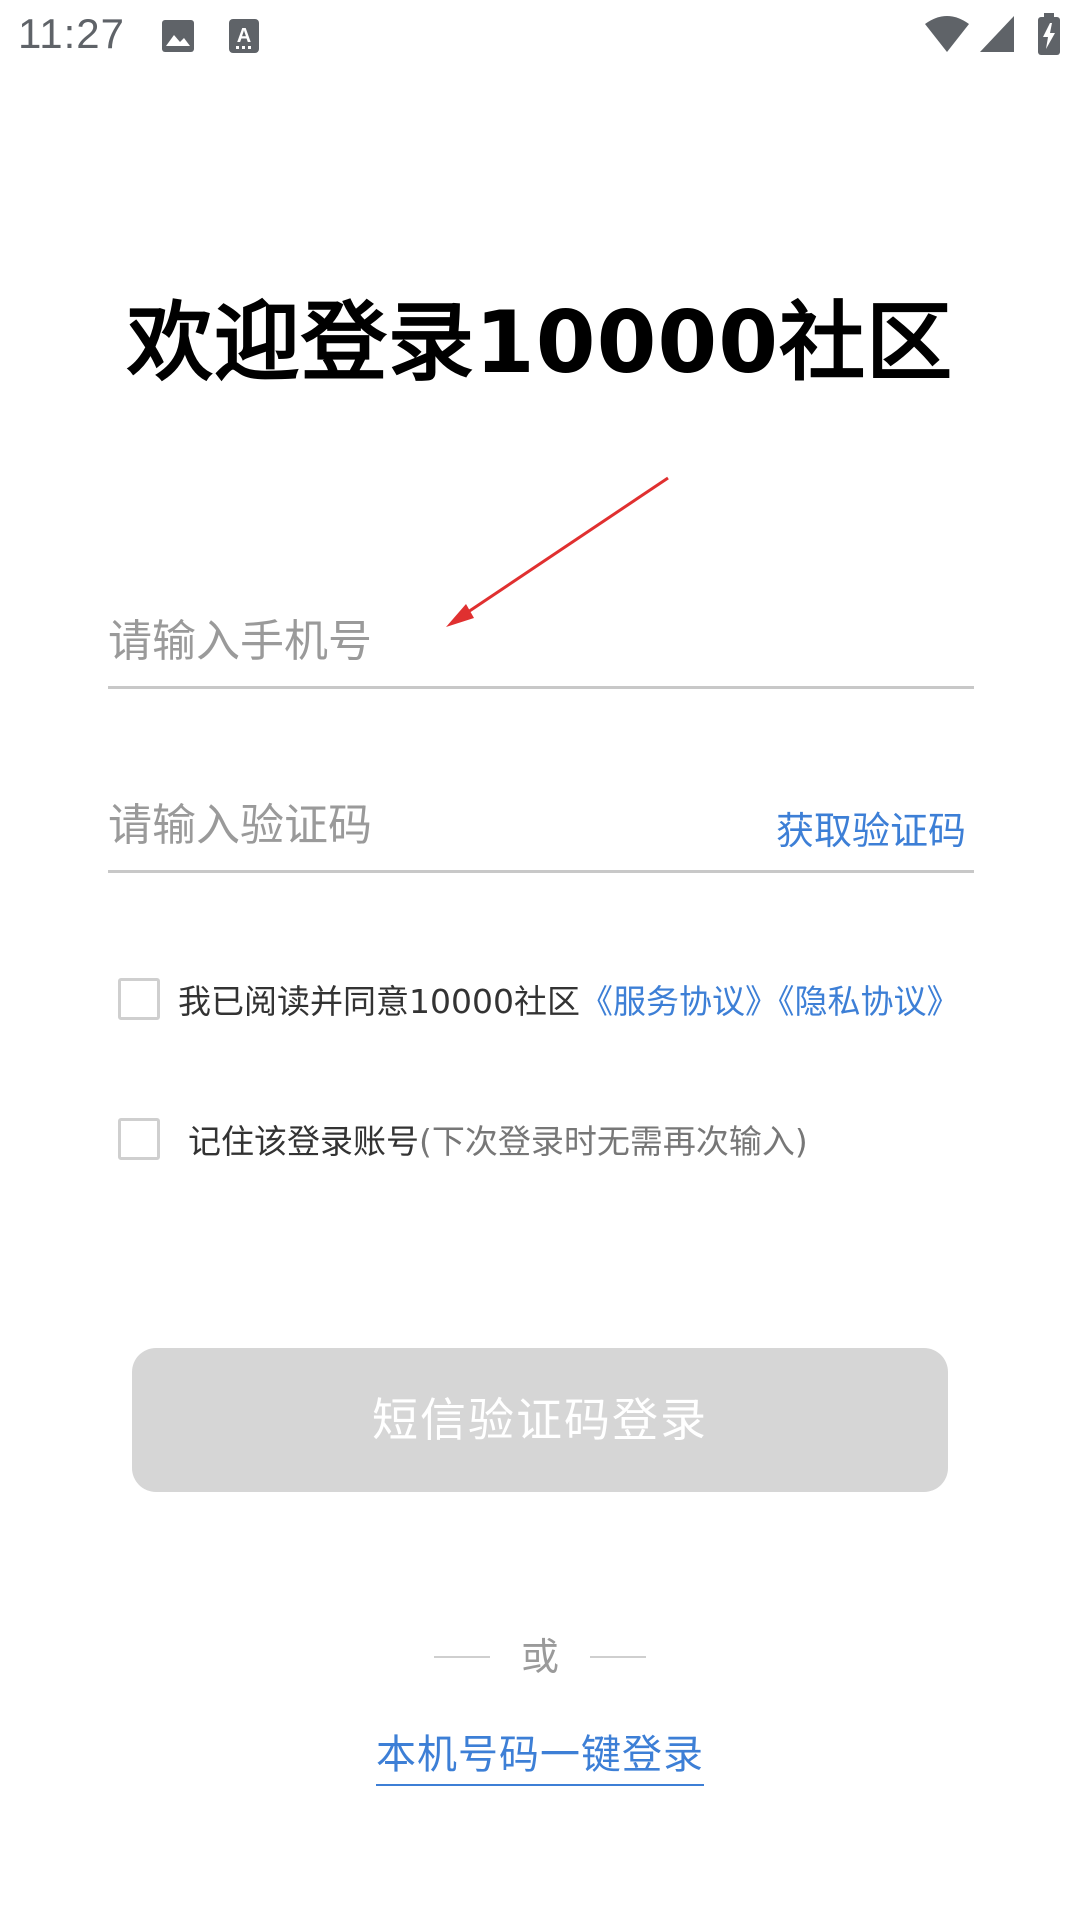  Describe the element at coordinates (71, 33) in the screenshot. I see `status-time: 11:27` at that location.